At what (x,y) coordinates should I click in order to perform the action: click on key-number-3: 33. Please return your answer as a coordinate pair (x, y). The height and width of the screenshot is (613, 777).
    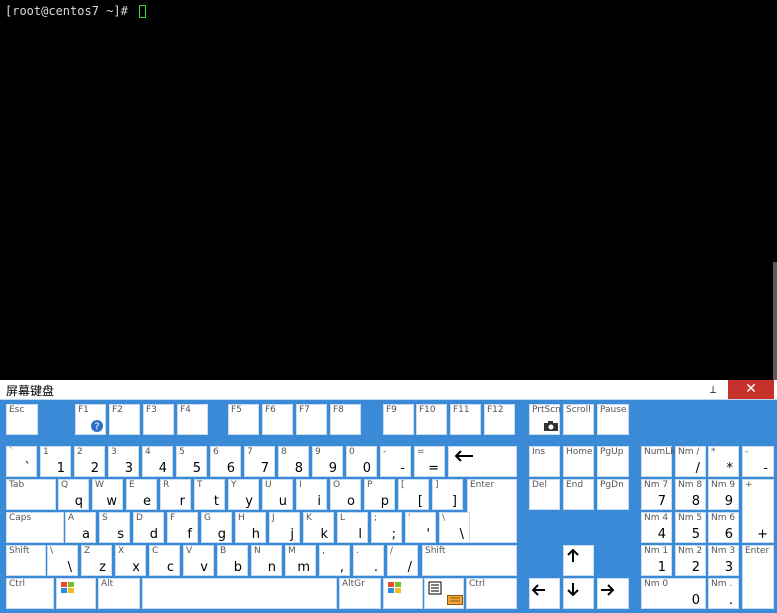
    Looking at the image, I should click on (123, 461).